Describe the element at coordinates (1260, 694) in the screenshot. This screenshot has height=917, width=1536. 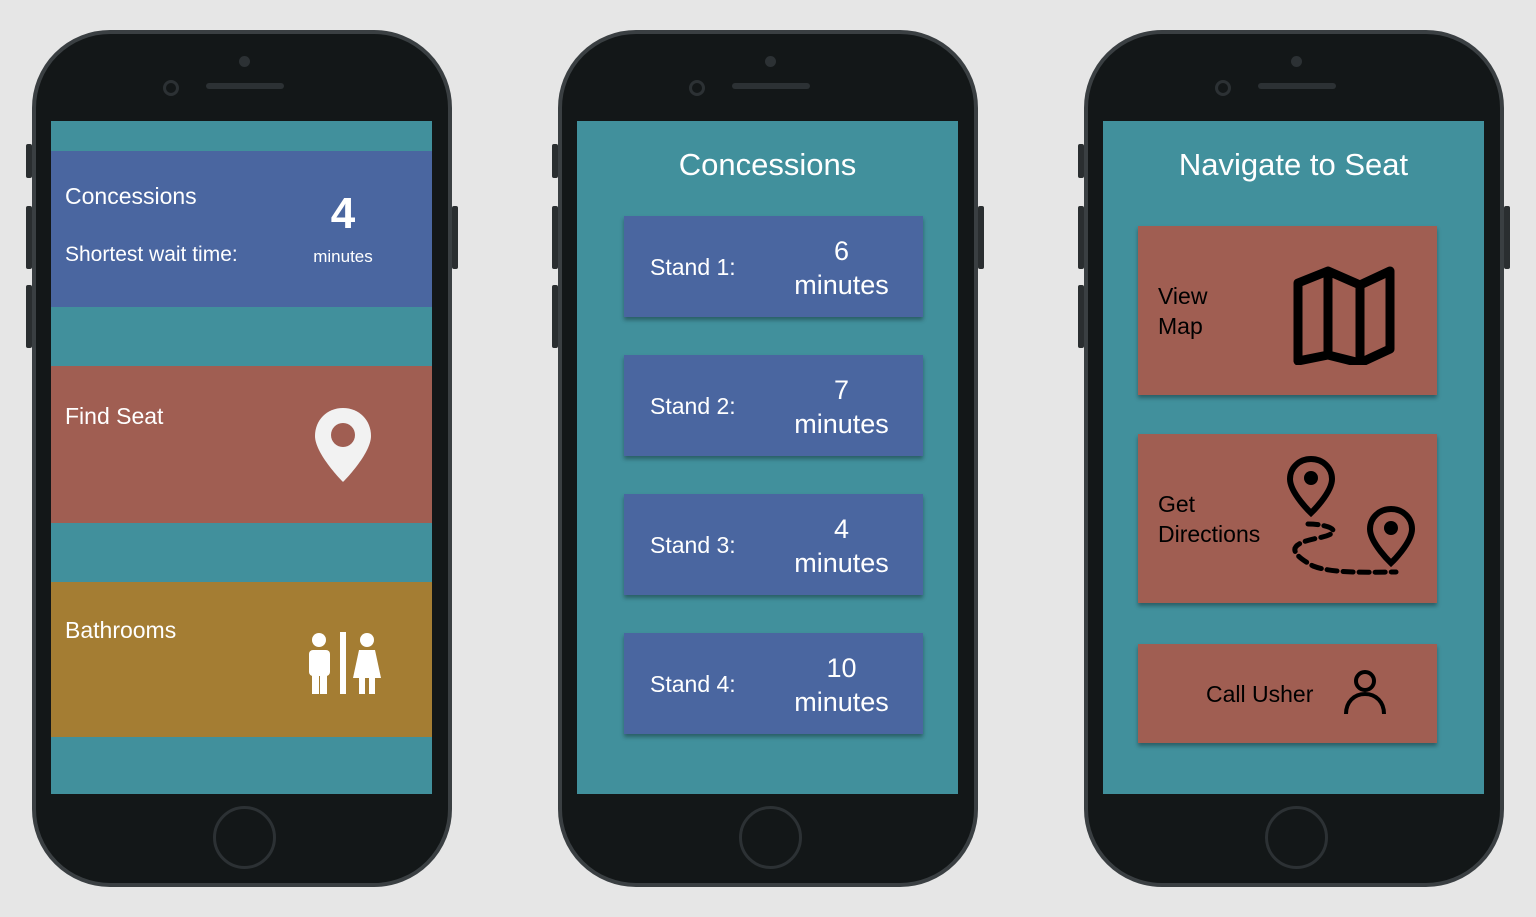
I see `call-usher-label: Call Usher` at that location.